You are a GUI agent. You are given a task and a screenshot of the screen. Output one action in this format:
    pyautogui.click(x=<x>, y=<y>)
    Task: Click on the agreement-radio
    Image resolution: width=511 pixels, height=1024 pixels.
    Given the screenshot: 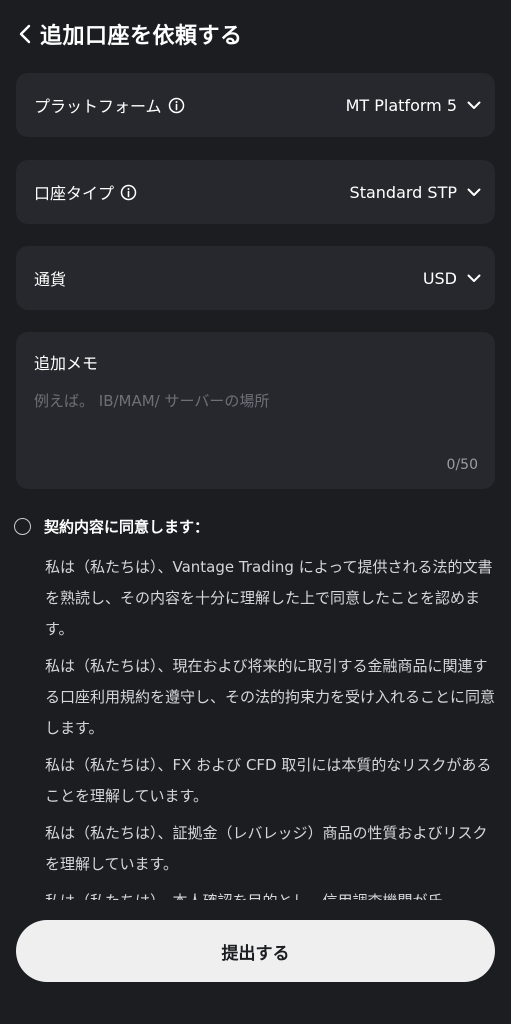 What is the action you would take?
    pyautogui.click(x=22, y=526)
    